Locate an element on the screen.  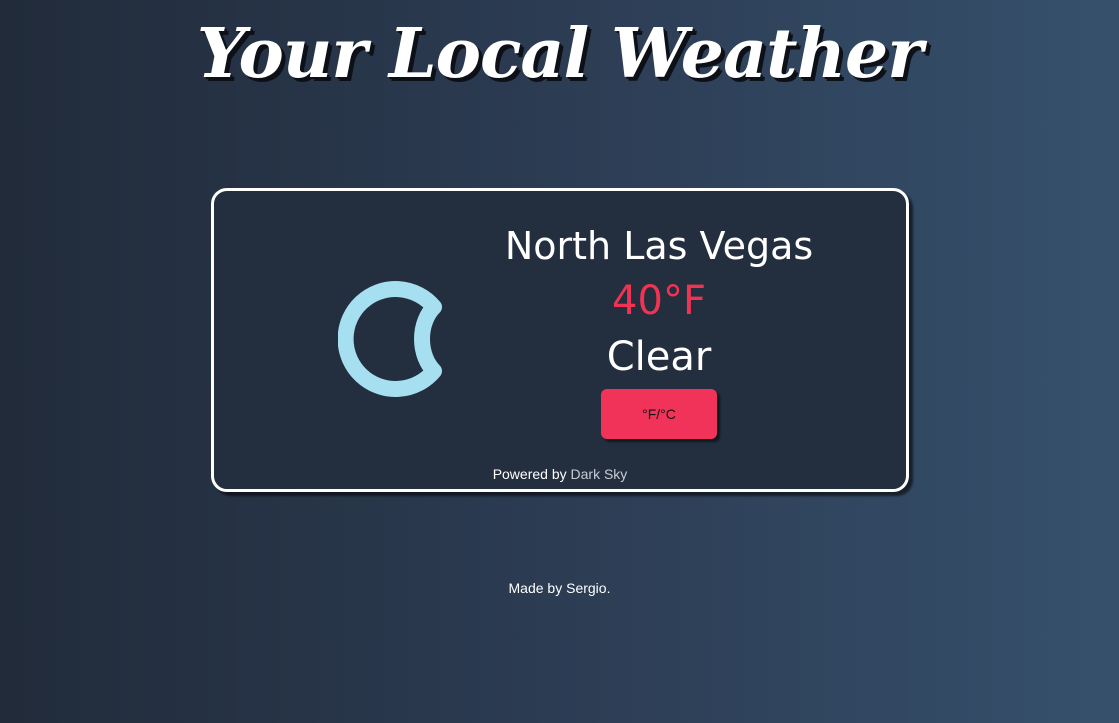
weather-condition: Clear is located at coordinates (659, 357).